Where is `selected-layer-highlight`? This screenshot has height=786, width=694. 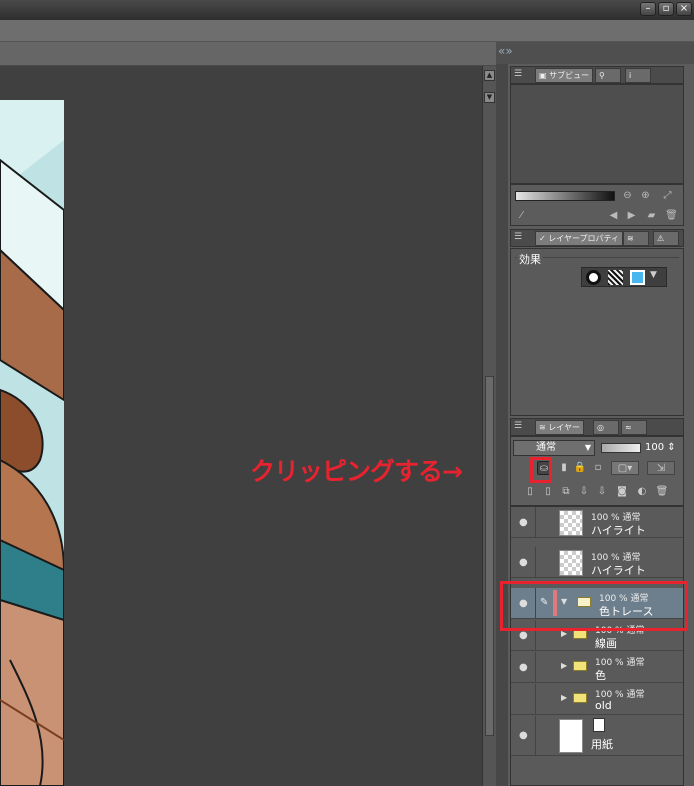
selected-layer-highlight is located at coordinates (594, 606).